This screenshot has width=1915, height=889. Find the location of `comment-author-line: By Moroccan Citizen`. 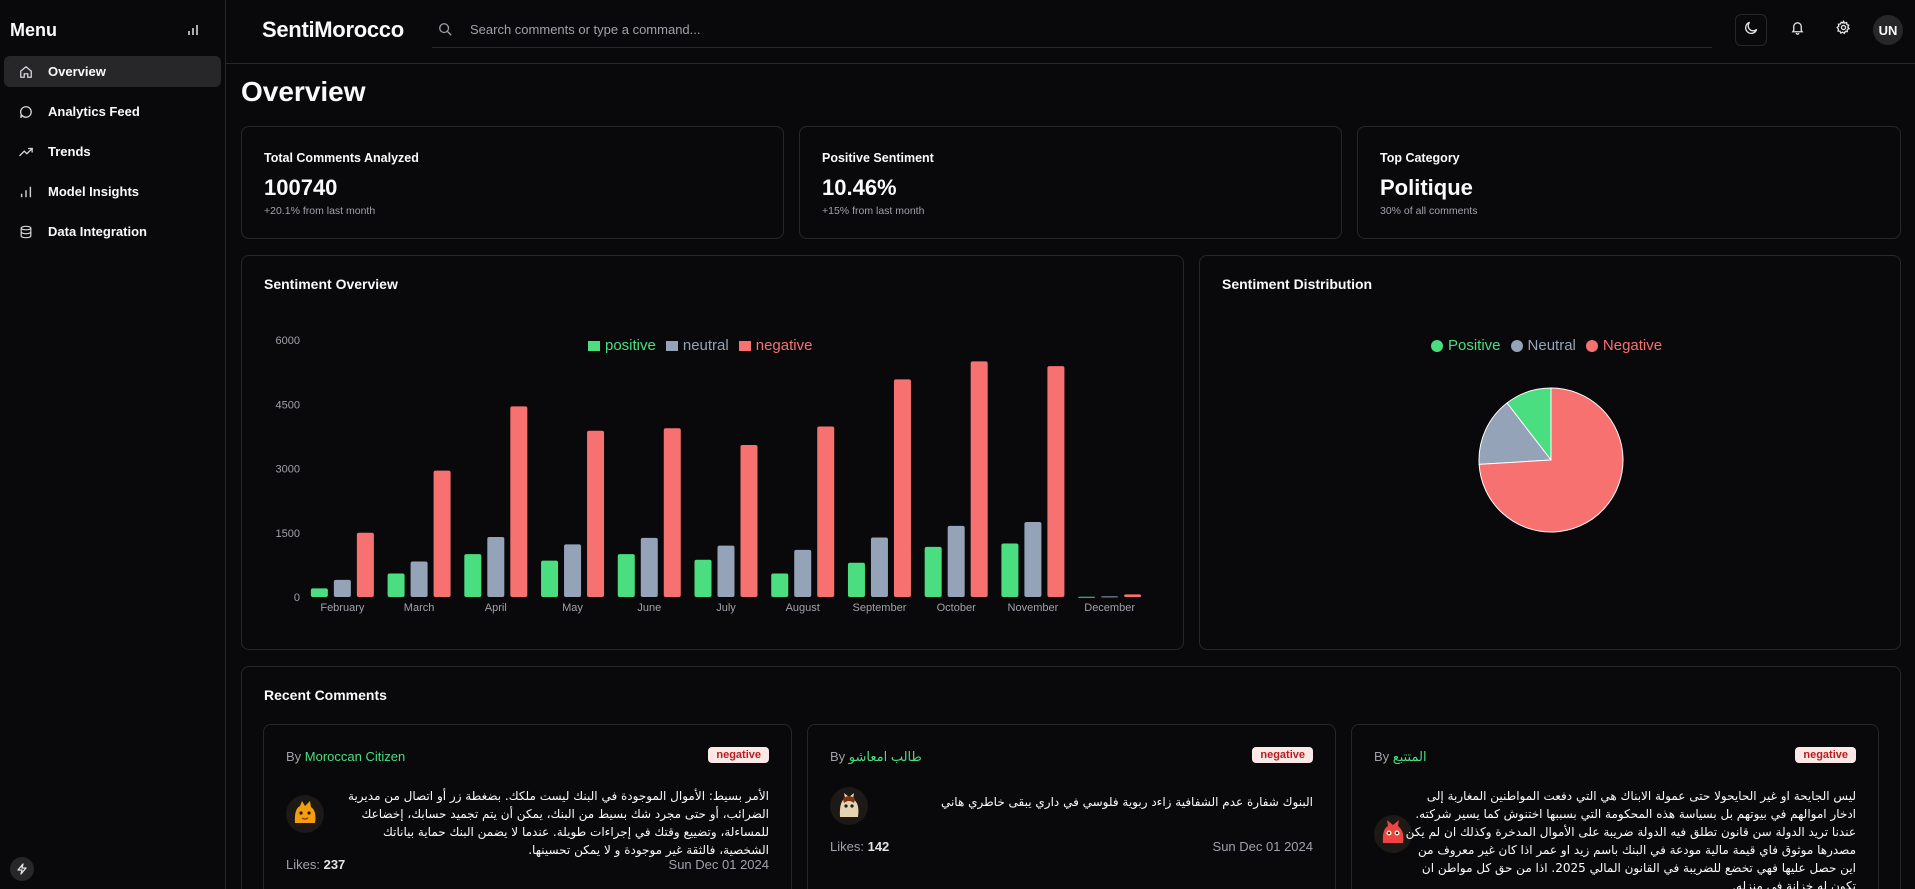

comment-author-line: By Moroccan Citizen is located at coordinates (345, 756).